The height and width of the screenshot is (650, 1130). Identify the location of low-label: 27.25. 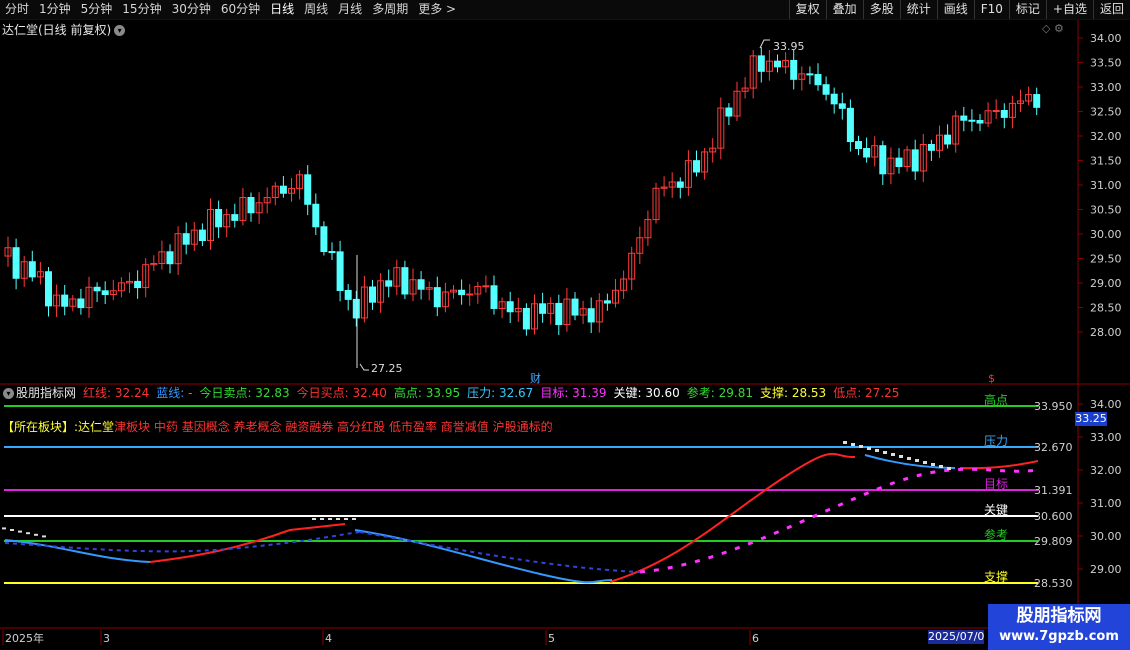
(387, 368).